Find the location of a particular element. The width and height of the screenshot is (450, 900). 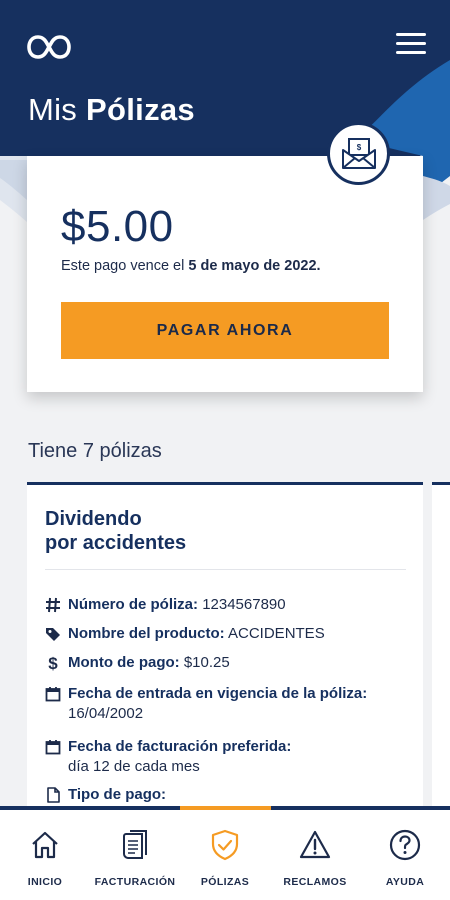

divider is located at coordinates (225, 569).